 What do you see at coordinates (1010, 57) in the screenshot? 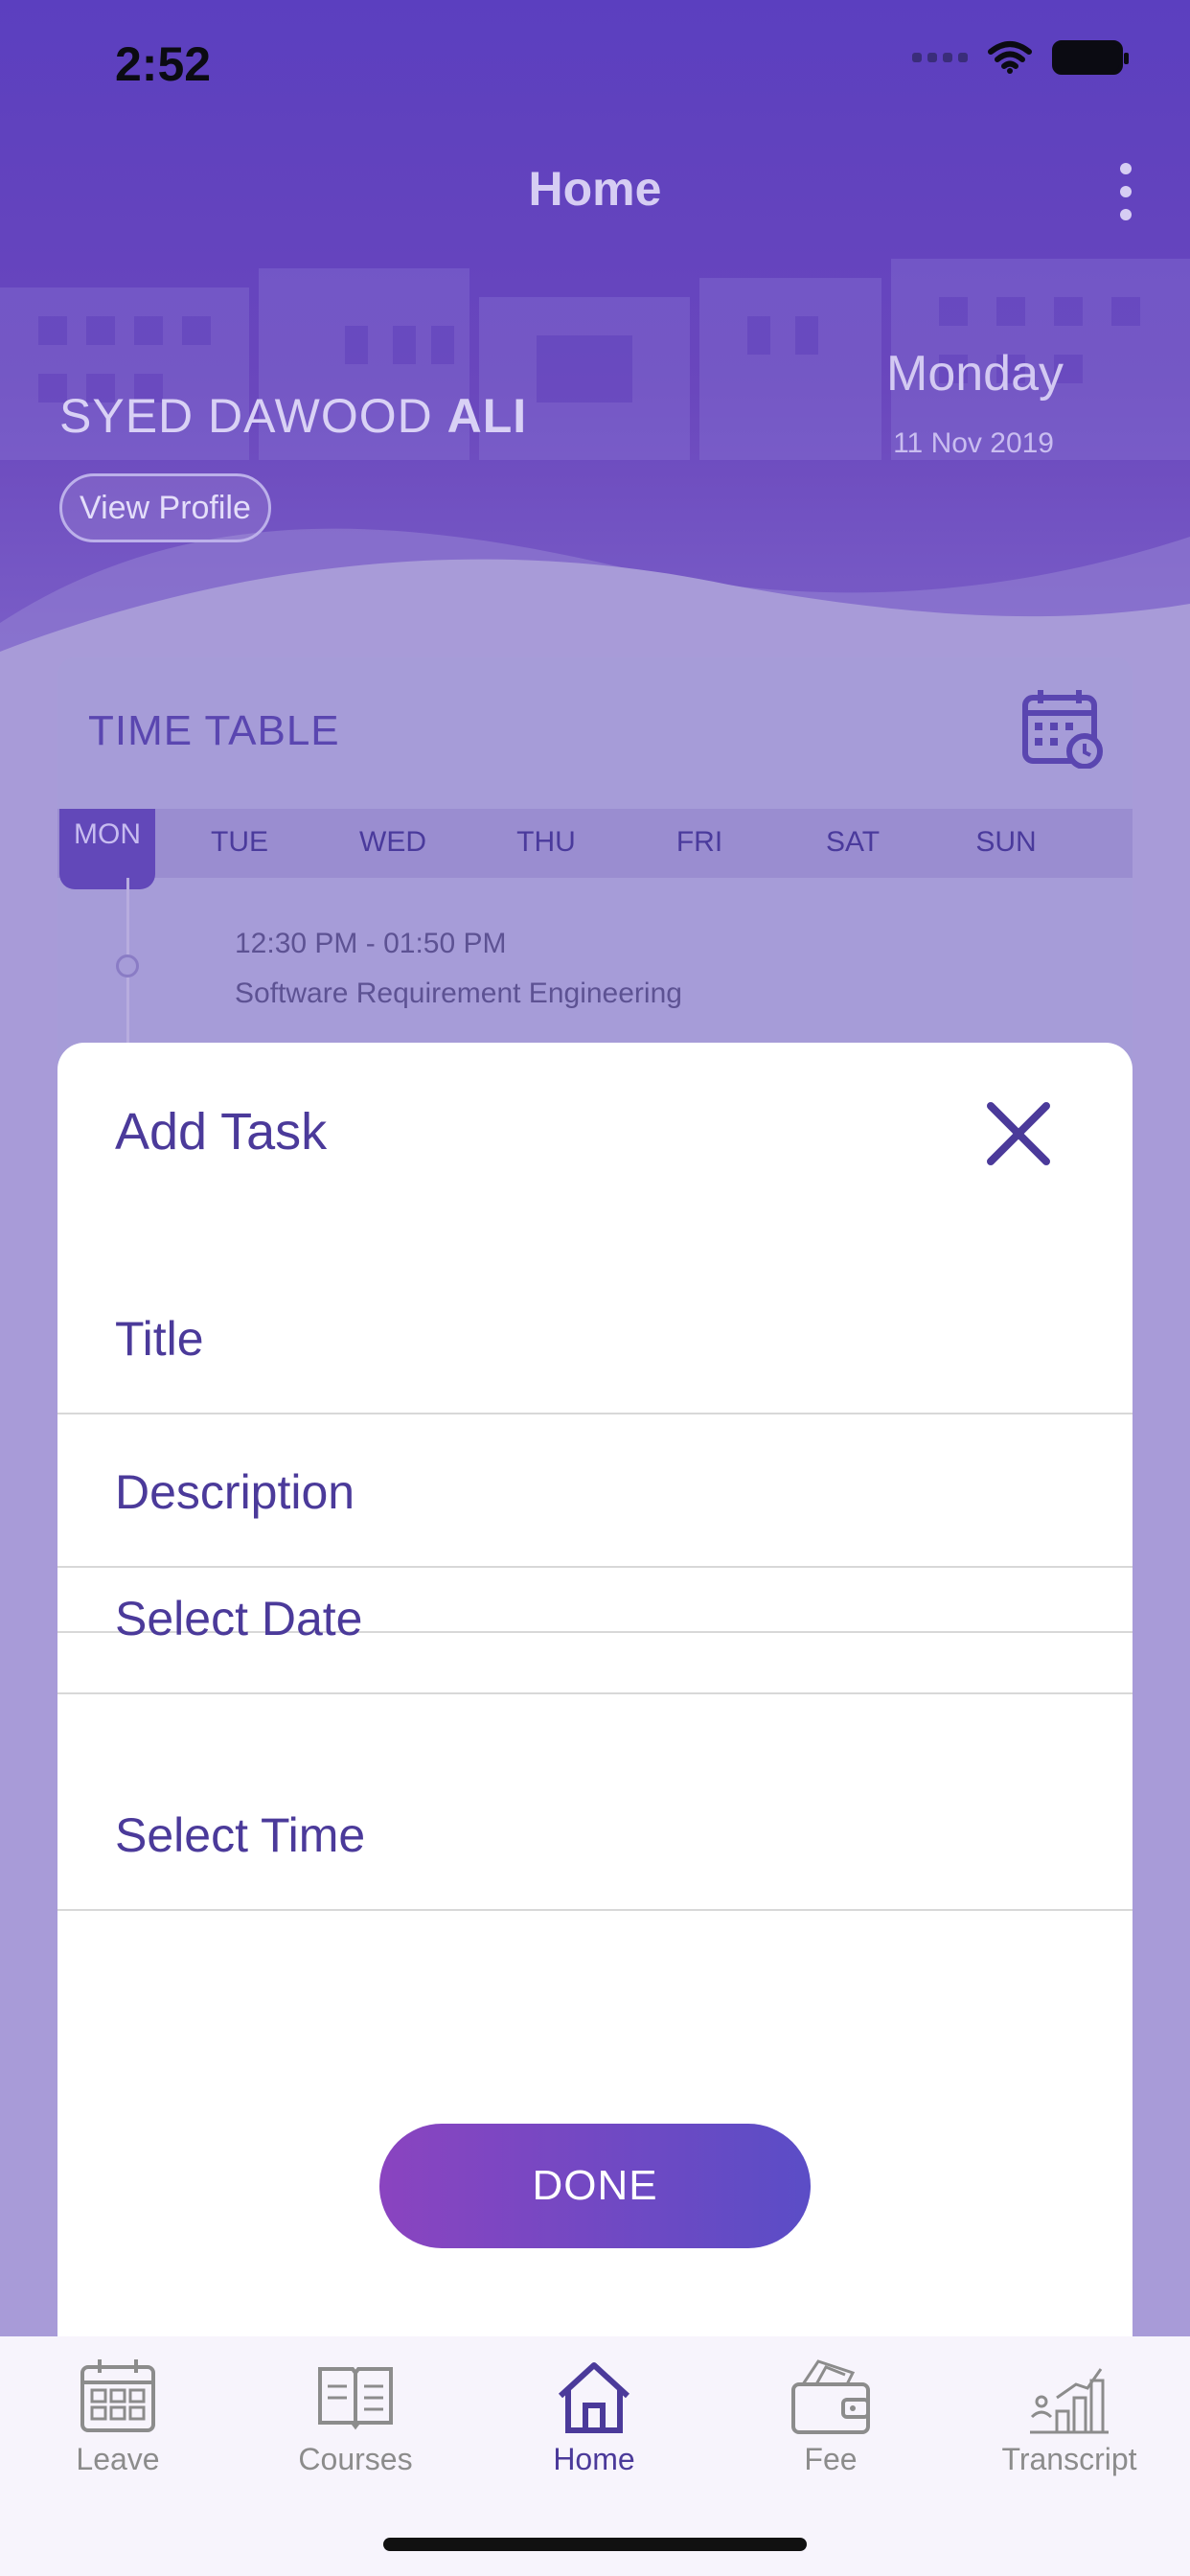
I see `wifi-icon` at bounding box center [1010, 57].